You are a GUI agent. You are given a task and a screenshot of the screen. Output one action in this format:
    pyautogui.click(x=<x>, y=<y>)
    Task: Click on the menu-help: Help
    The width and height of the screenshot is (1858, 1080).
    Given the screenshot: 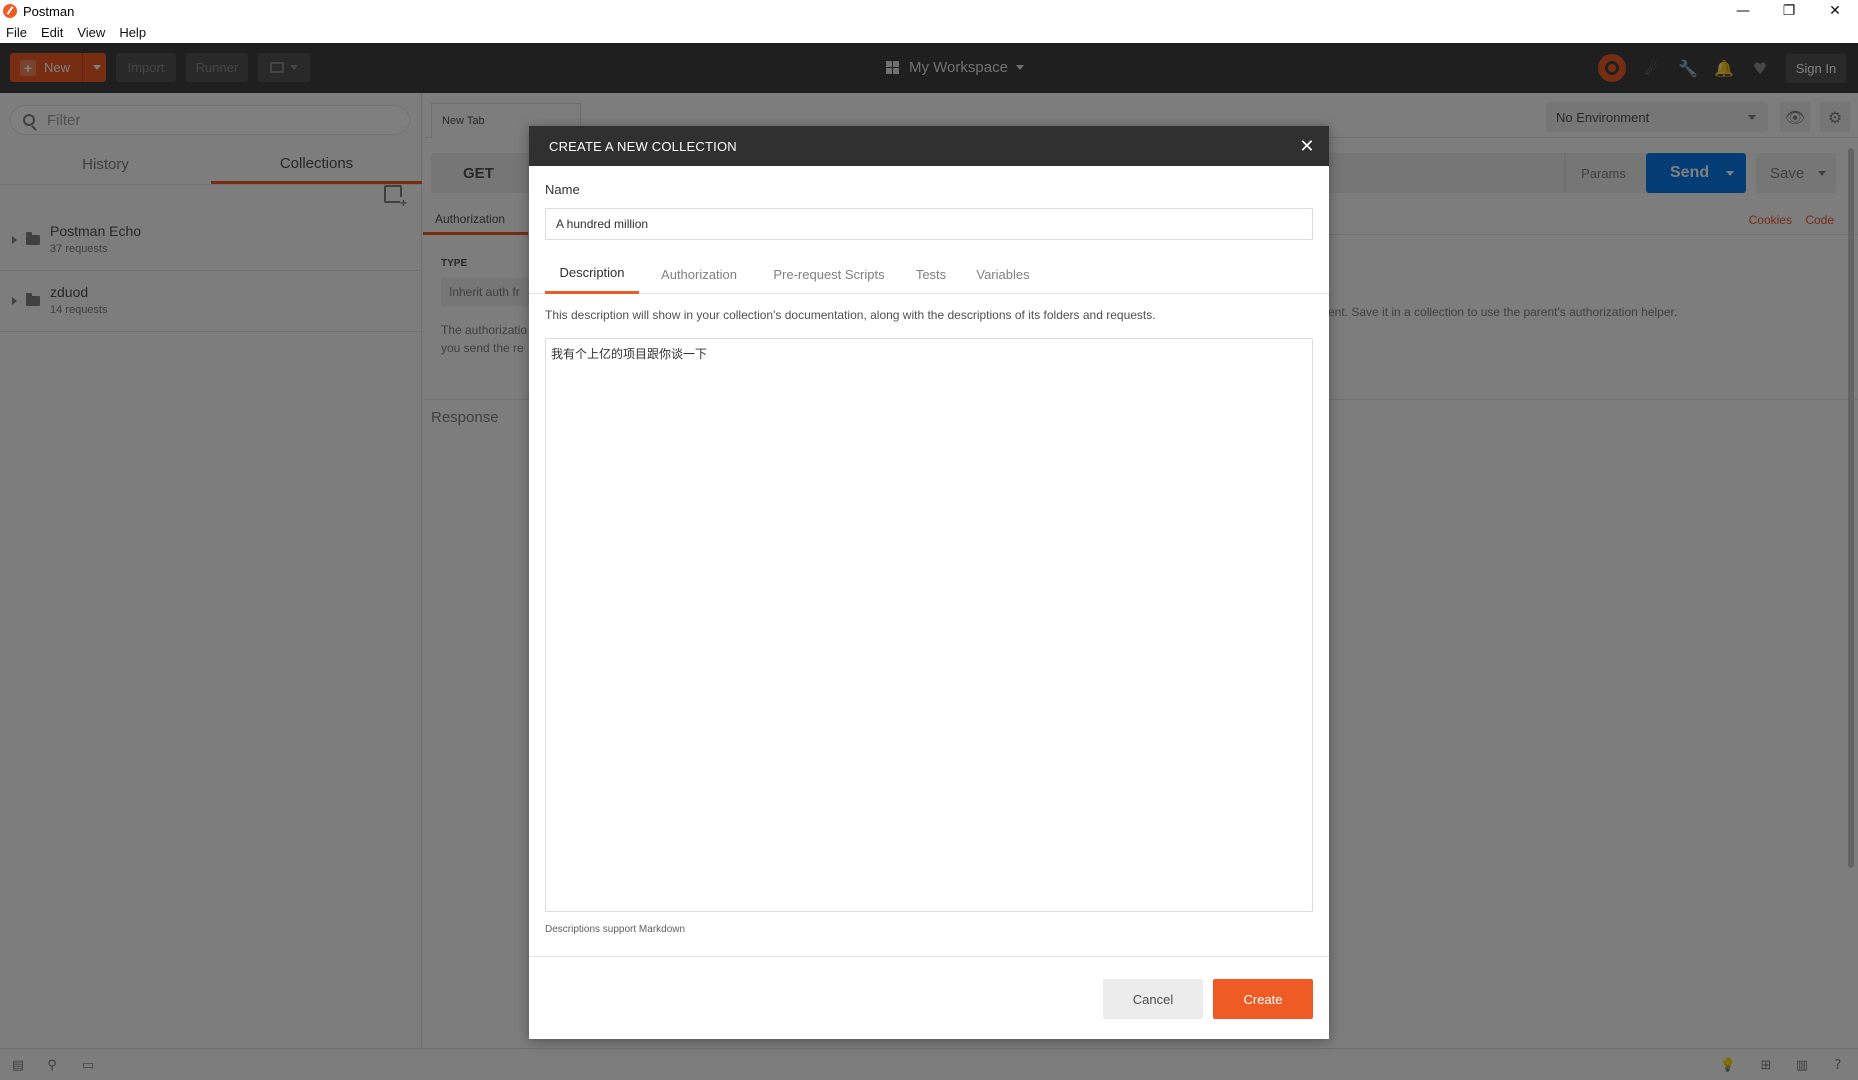 What is the action you would take?
    pyautogui.click(x=132, y=32)
    